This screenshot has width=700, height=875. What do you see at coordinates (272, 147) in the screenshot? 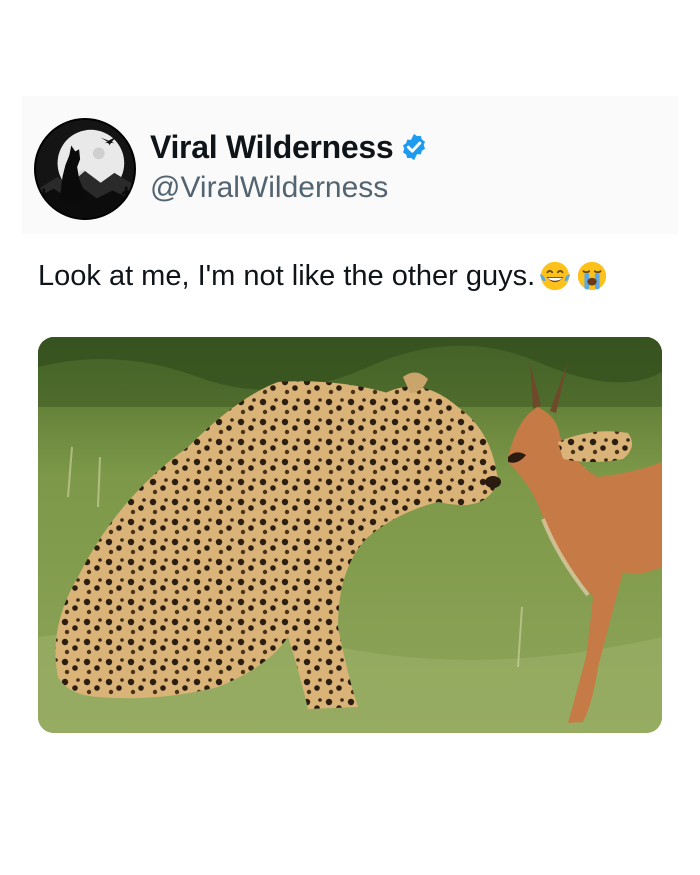
I see `display-name: Viral Wilderness` at bounding box center [272, 147].